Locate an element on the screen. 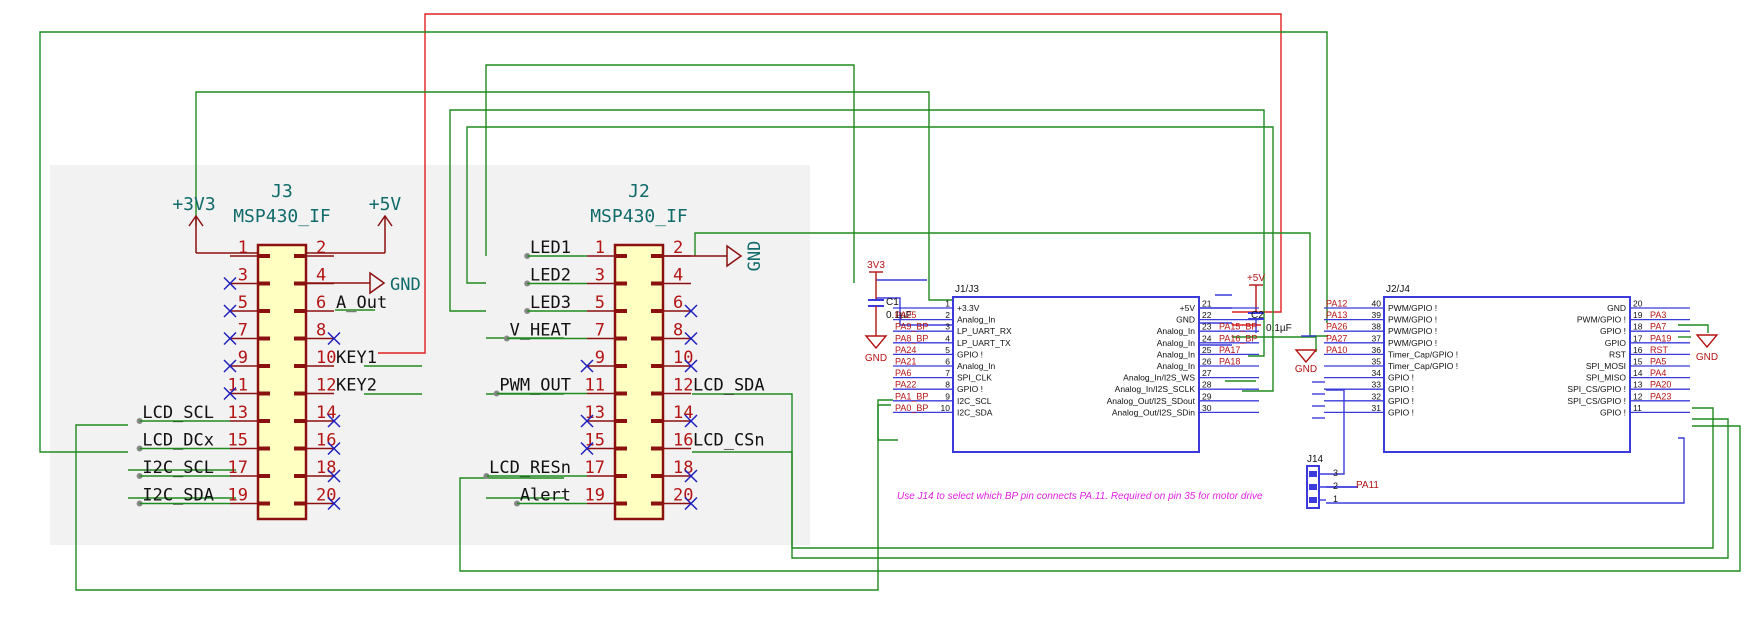  pin-number: 5 is located at coordinates (243, 303).